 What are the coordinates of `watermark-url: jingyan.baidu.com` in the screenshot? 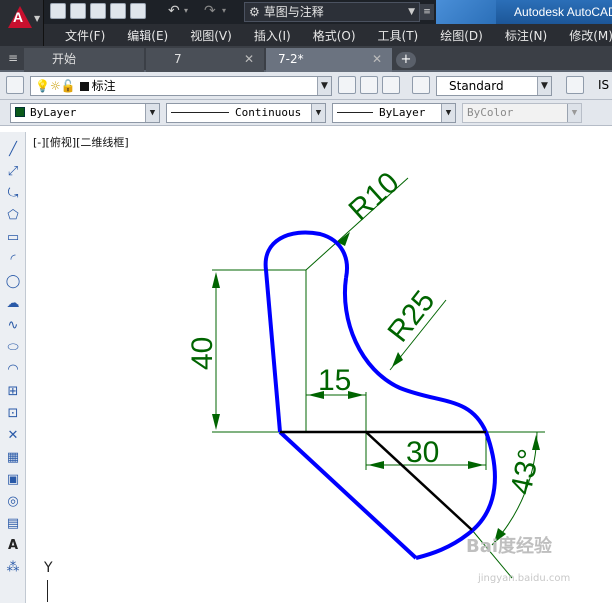 It's located at (524, 578).